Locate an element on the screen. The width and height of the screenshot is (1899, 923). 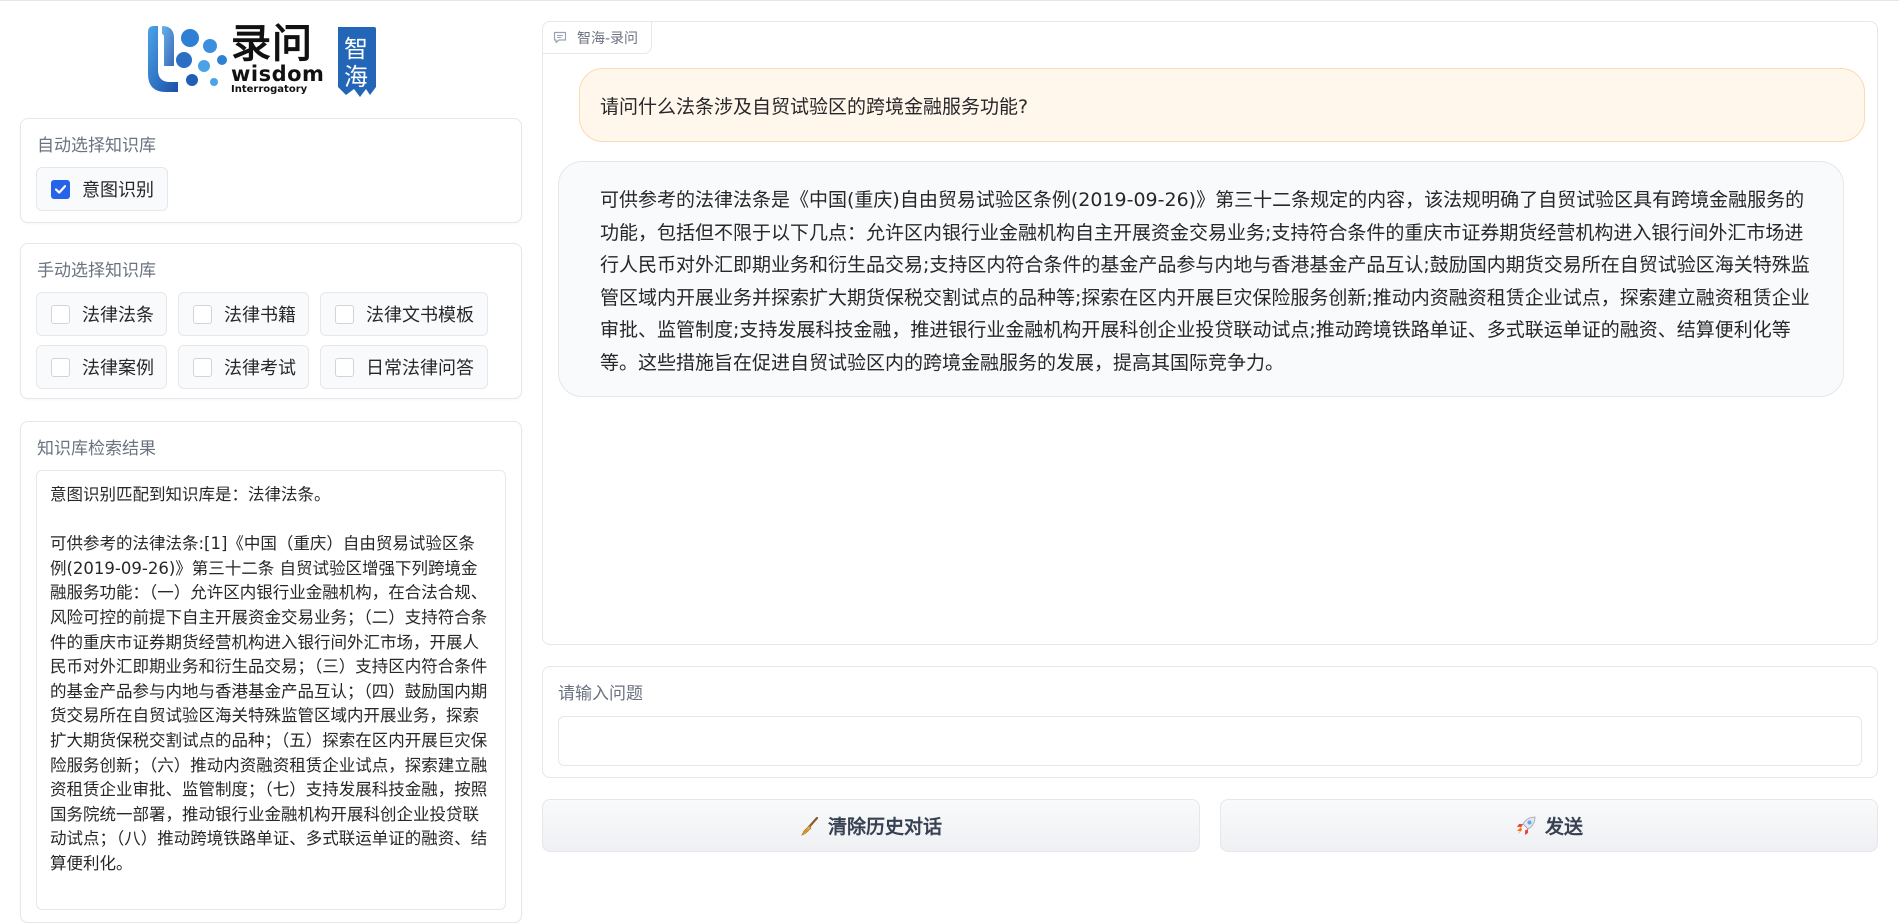
chatbot-tab: 智海-录问 is located at coordinates (597, 38).